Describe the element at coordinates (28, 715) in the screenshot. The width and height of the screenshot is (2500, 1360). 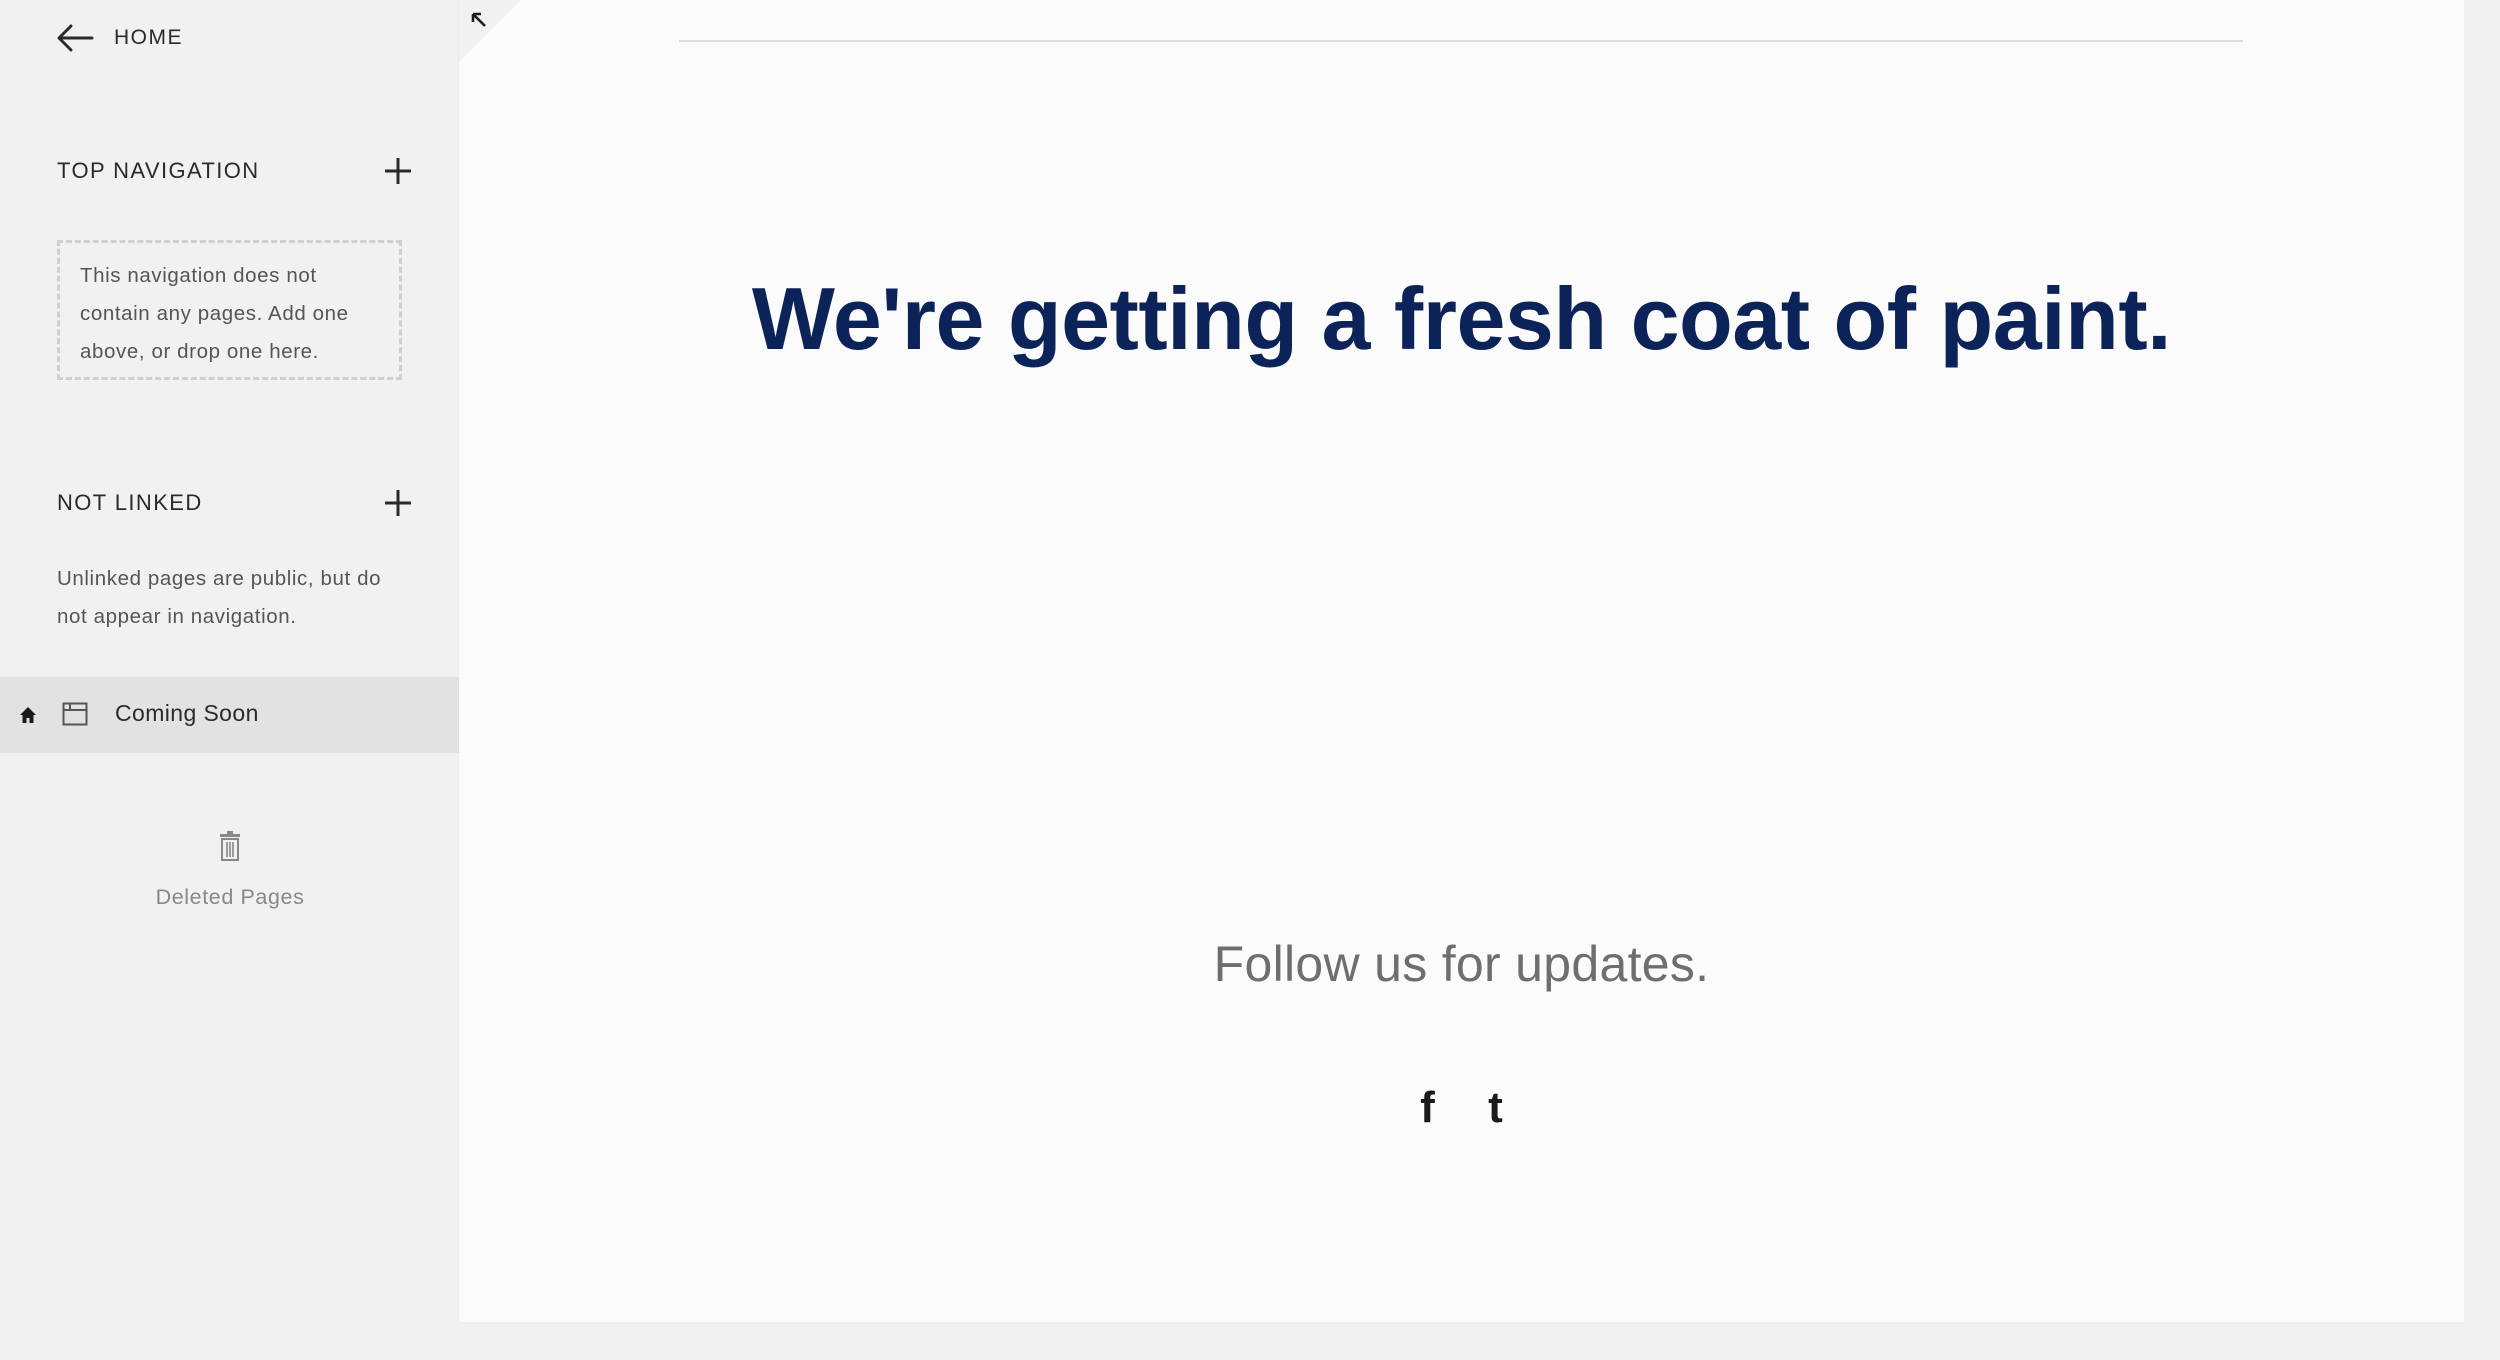
I see `home-icon` at that location.